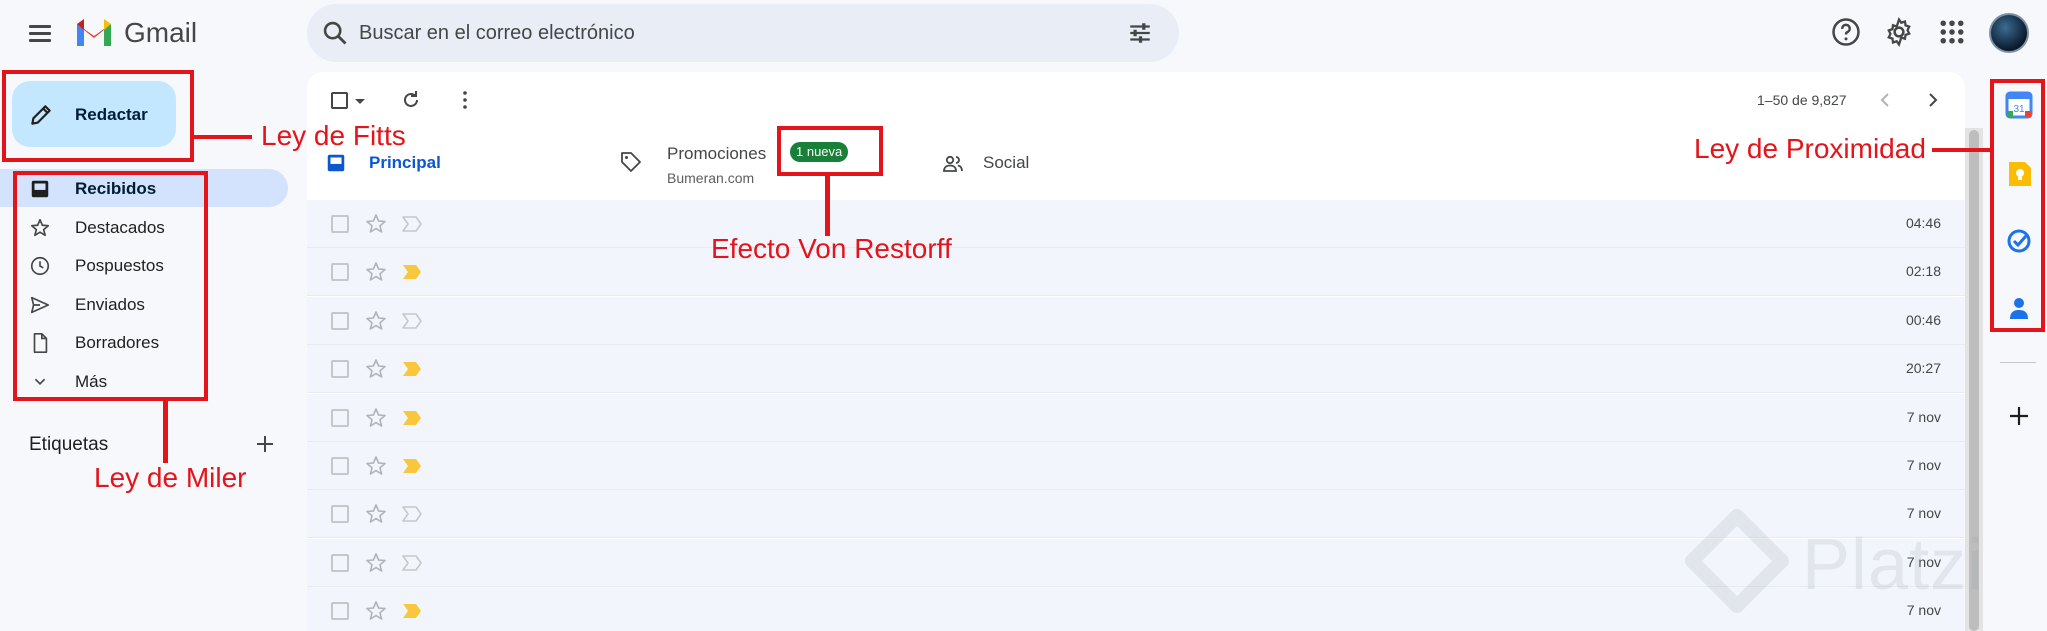 This screenshot has width=2047, height=631. I want to click on search-input, so click(709, 33).